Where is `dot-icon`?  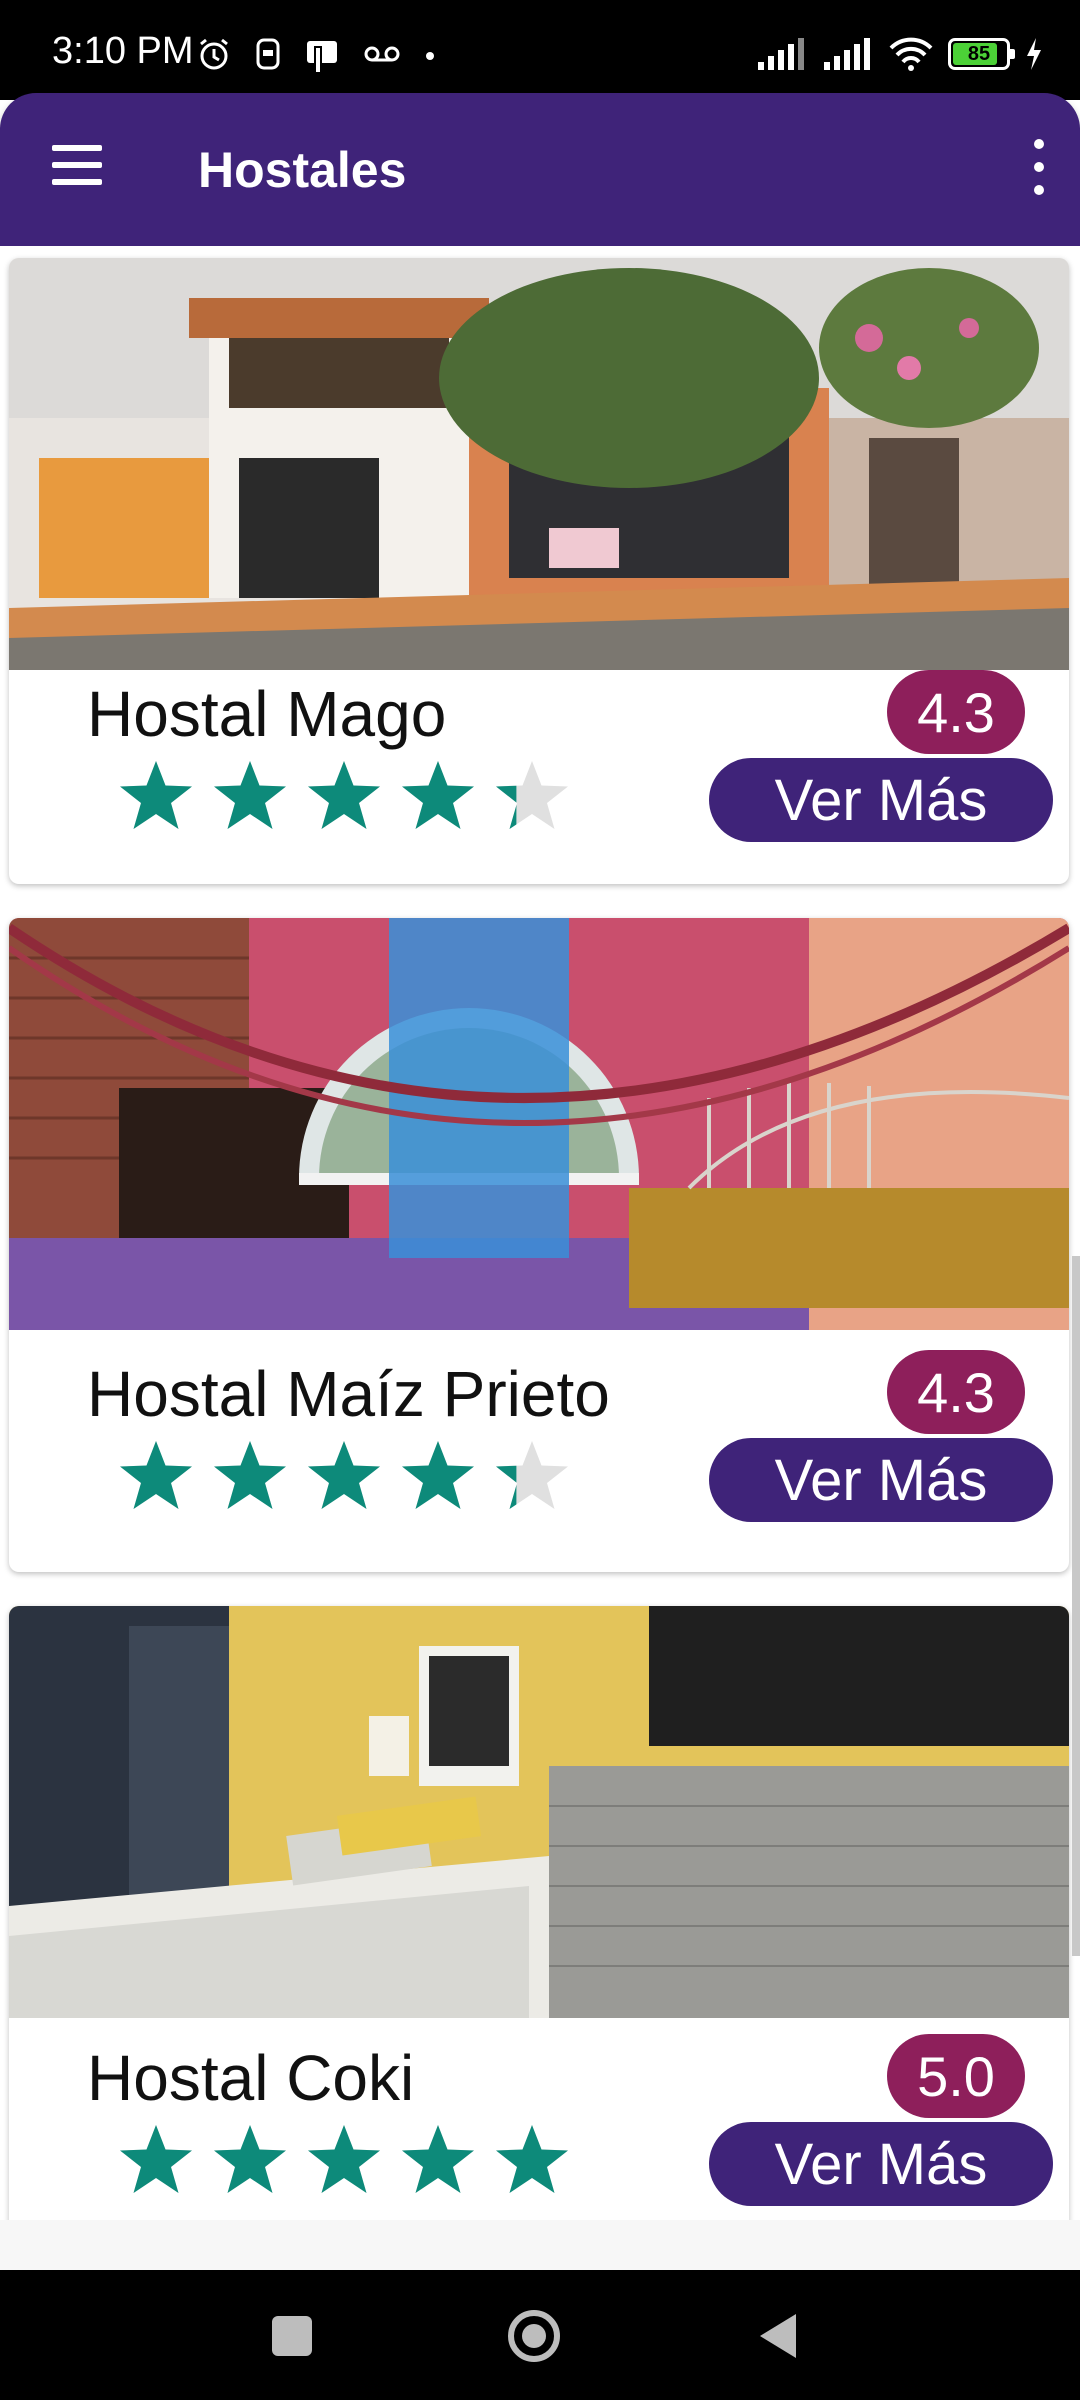 dot-icon is located at coordinates (430, 56).